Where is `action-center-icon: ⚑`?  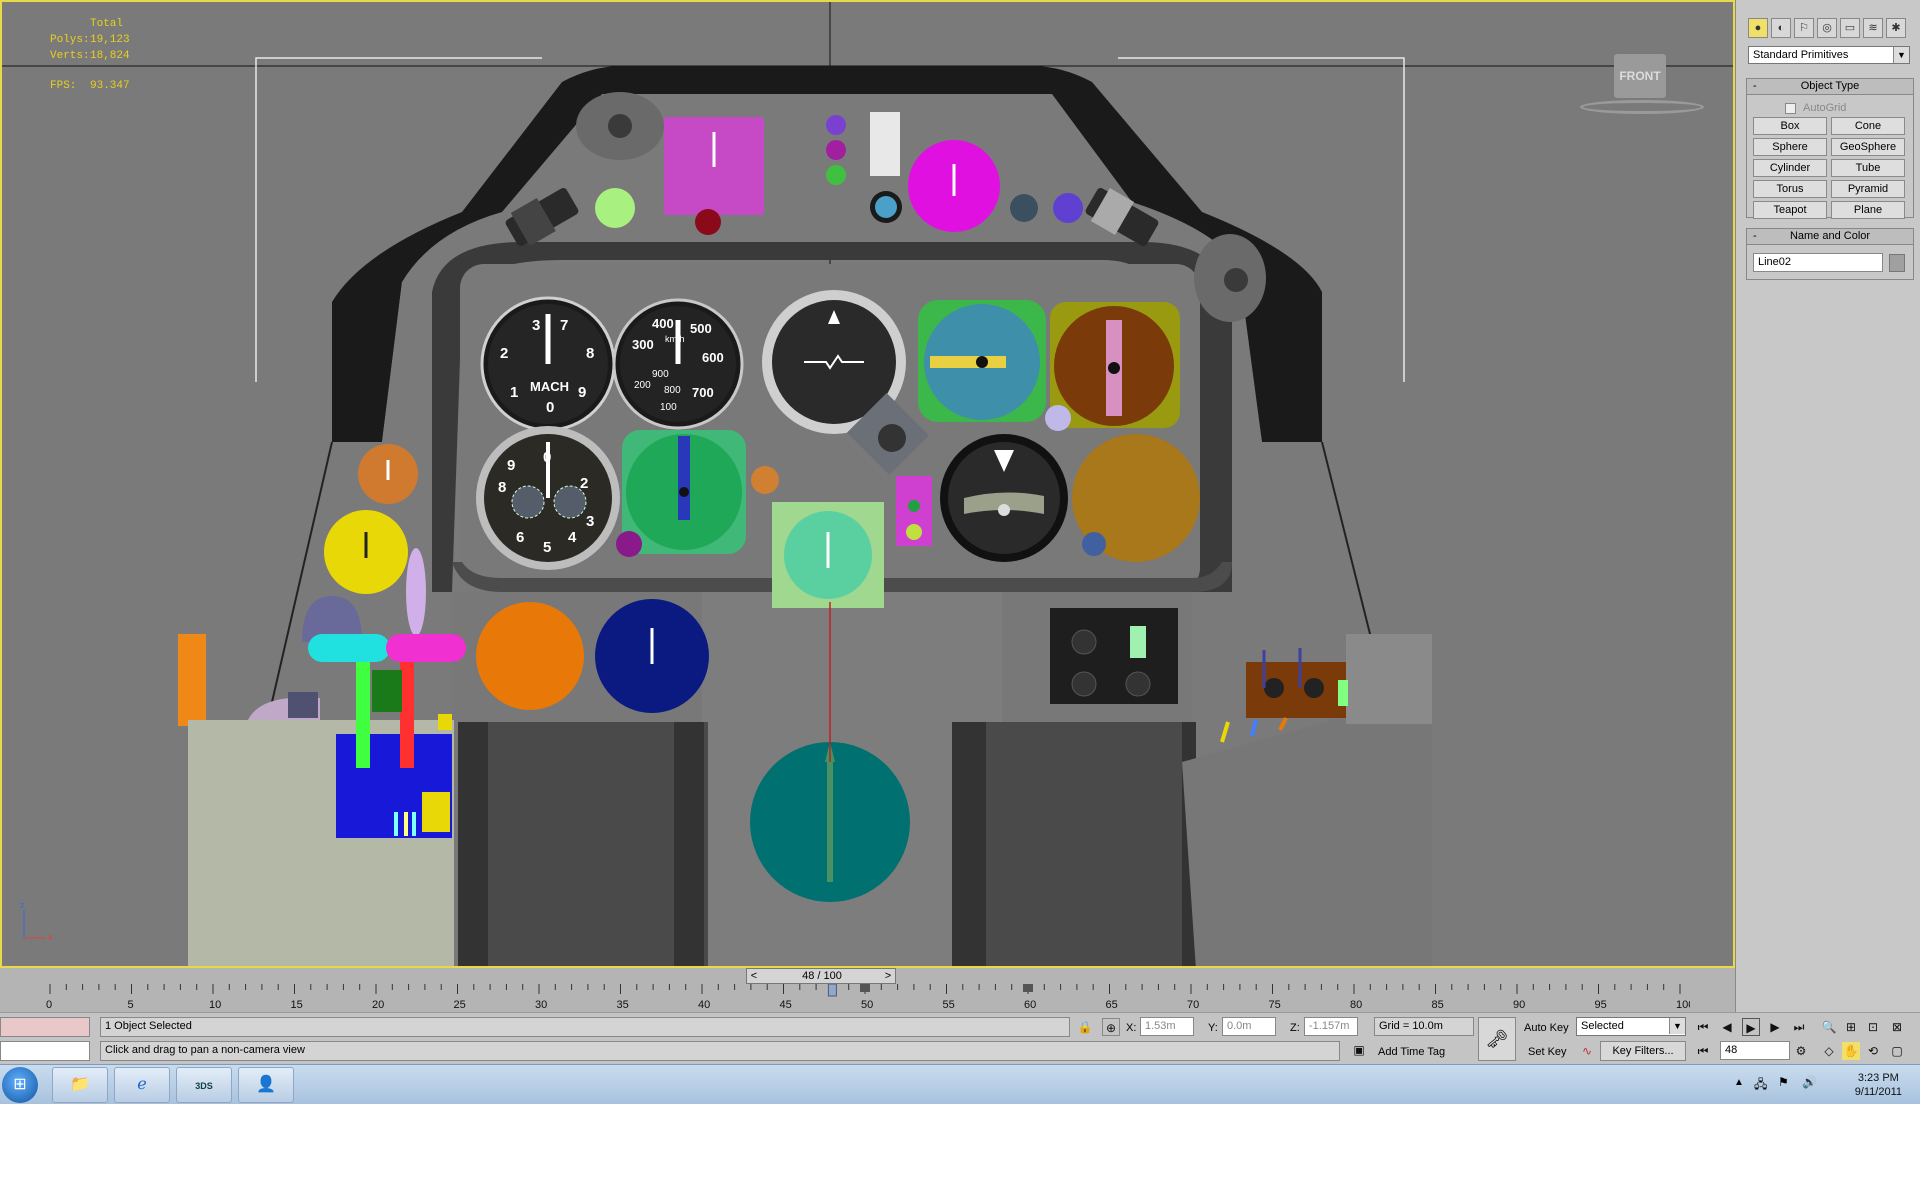 action-center-icon: ⚑ is located at coordinates (1783, 1082).